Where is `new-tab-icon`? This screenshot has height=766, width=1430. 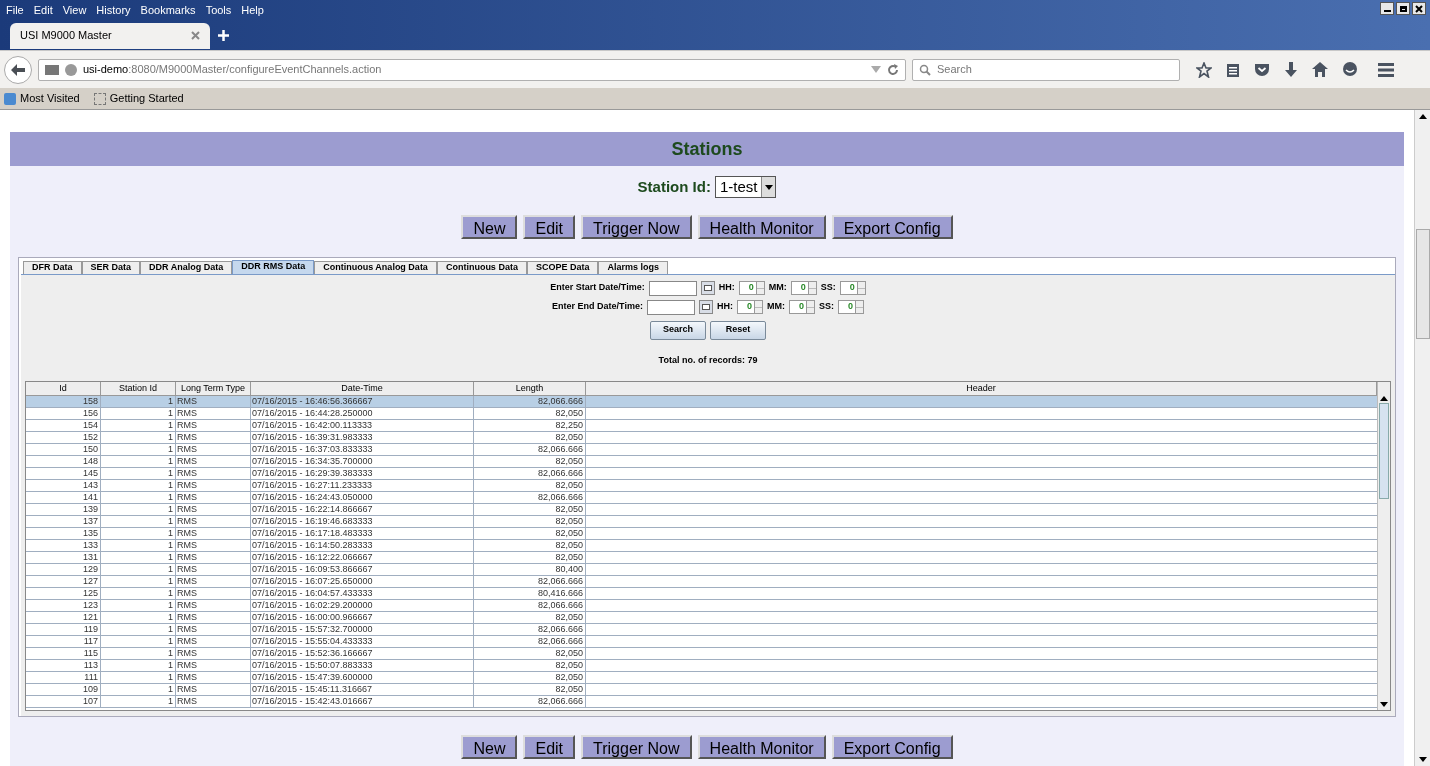
new-tab-icon is located at coordinates (223, 35).